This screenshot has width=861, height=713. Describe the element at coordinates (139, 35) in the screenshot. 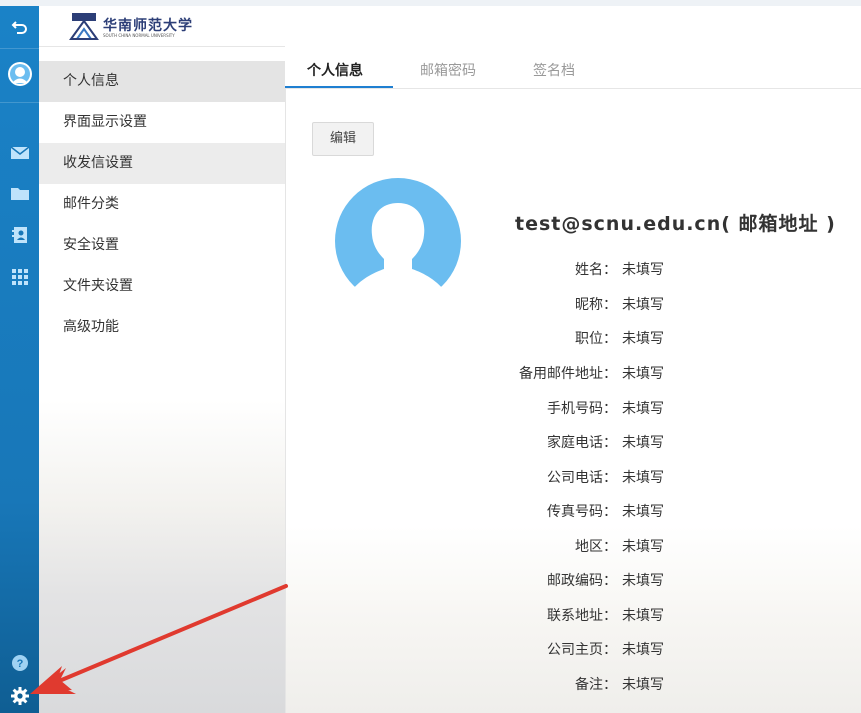

I see `logo-subtext: SOUTH CHINA NORMAL UNIVERSITY` at that location.